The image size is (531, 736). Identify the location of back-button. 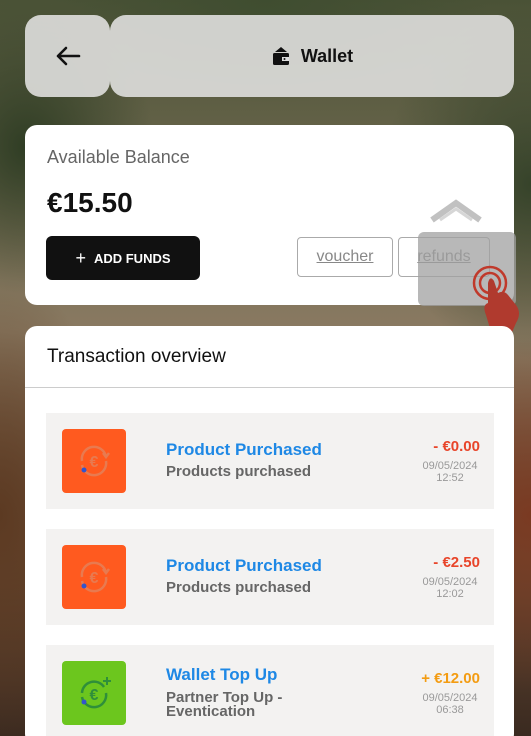
(67, 56).